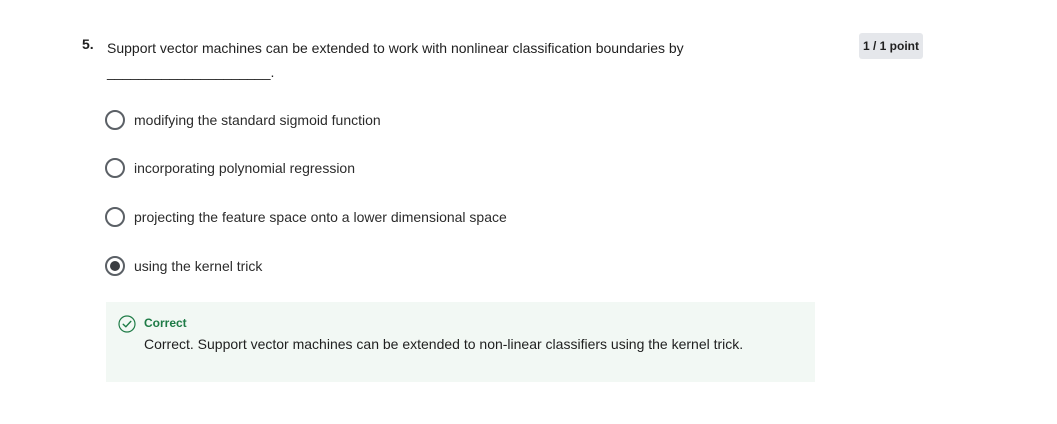 The width and height of the screenshot is (1057, 424). I want to click on radio-selected-dot, so click(115, 266).